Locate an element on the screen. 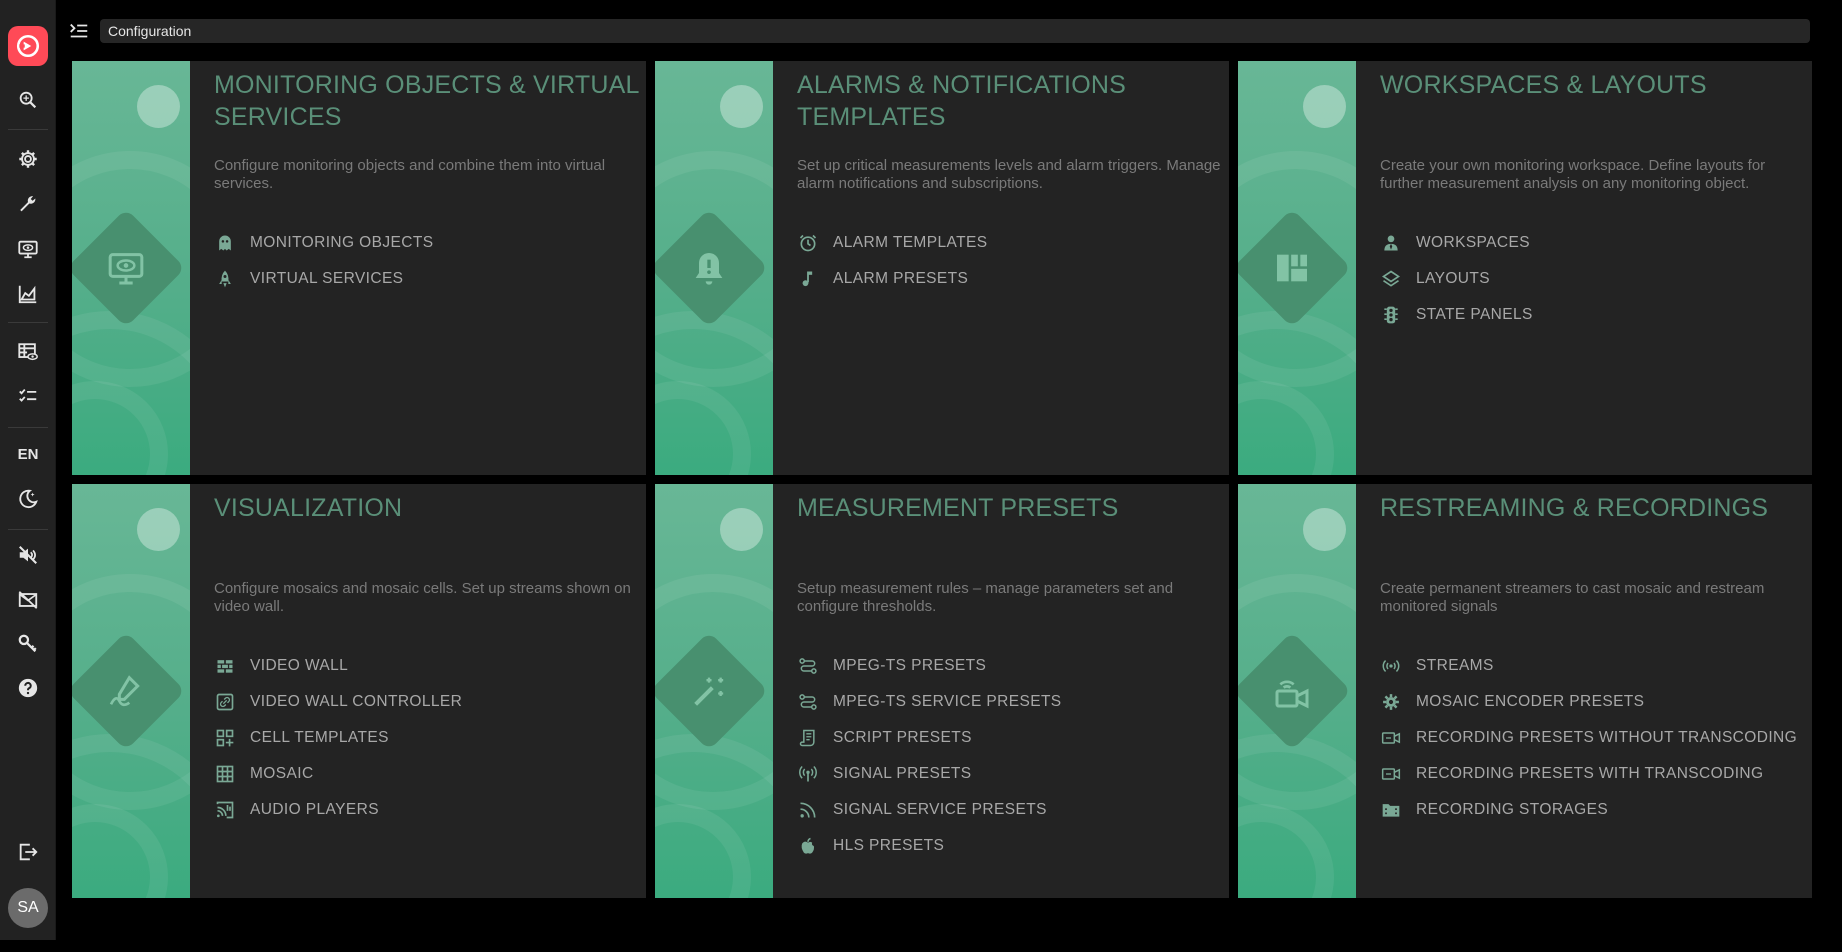 The image size is (1842, 952). sidebar-help is located at coordinates (28, 688).